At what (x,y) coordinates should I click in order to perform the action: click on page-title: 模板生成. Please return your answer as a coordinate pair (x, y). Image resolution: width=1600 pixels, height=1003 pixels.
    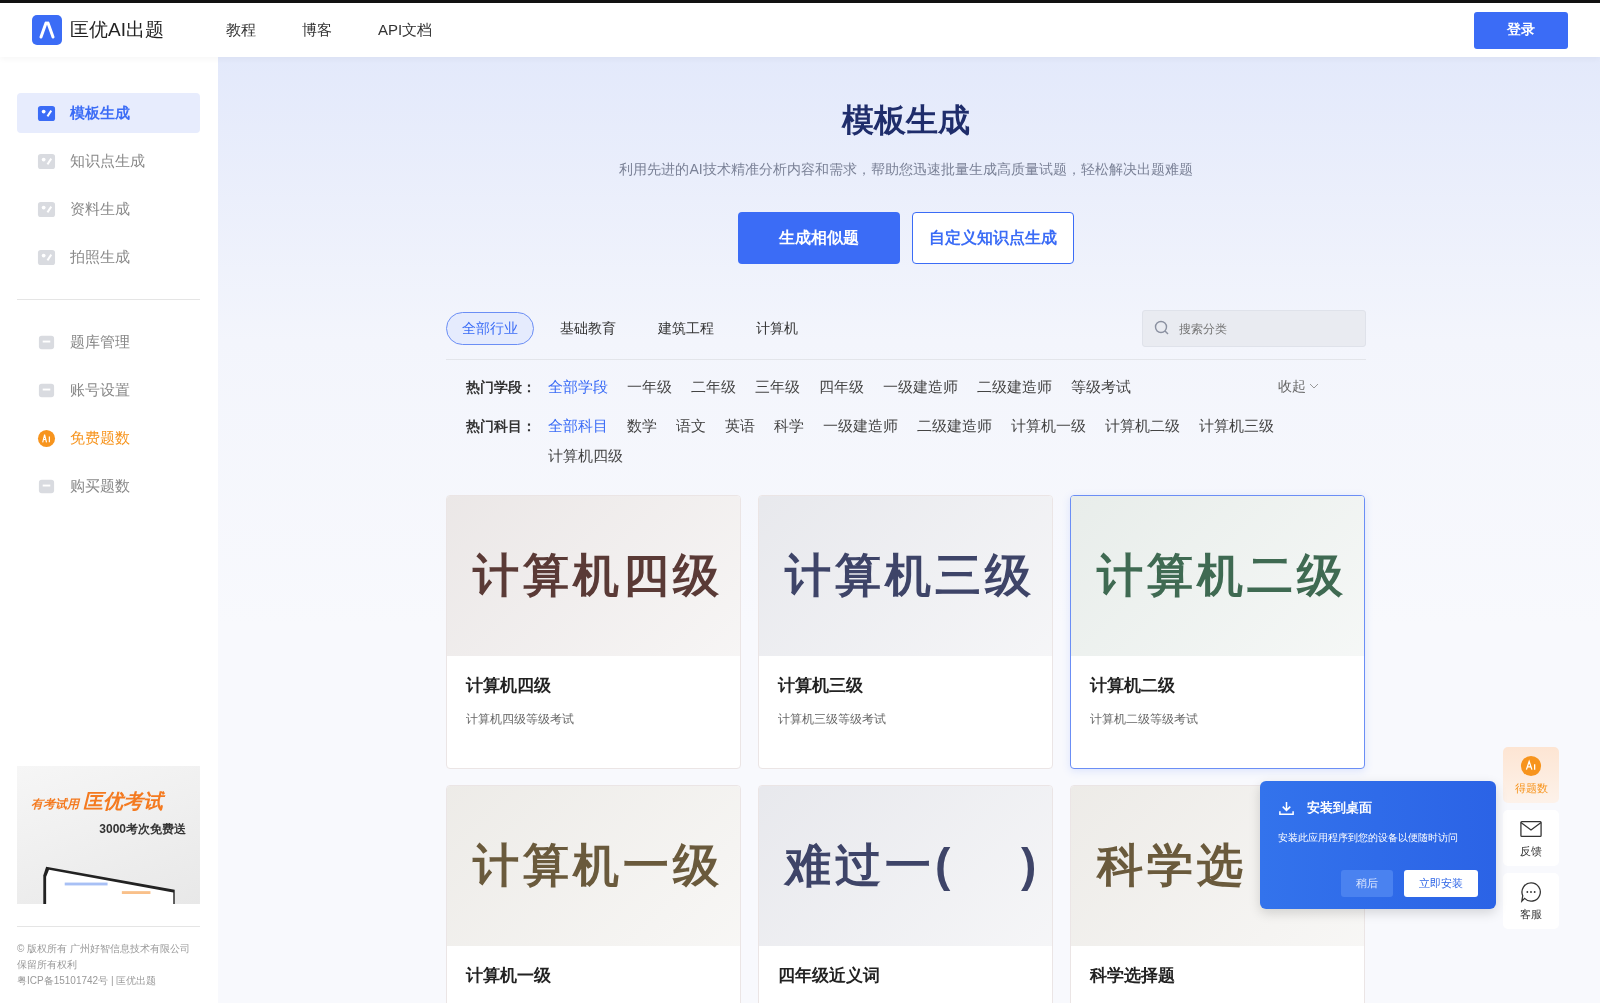
    Looking at the image, I should click on (906, 120).